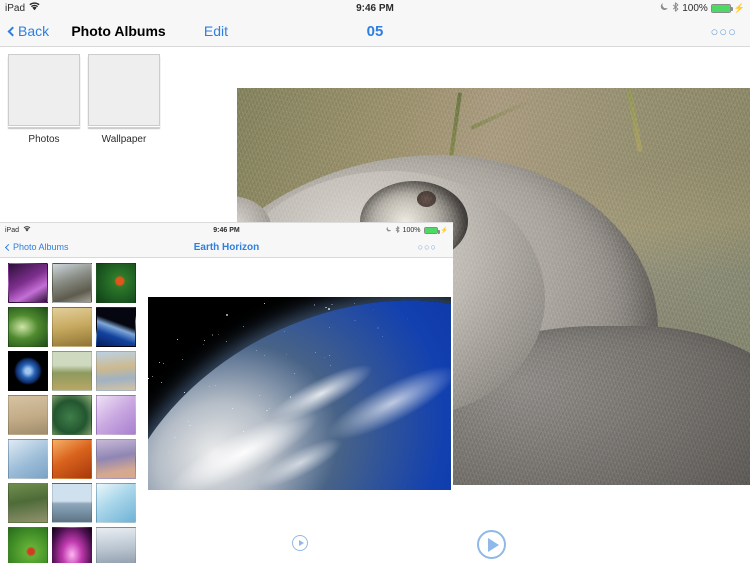 This screenshot has width=750, height=563. I want to click on thumb-lily-pond, so click(72, 415).